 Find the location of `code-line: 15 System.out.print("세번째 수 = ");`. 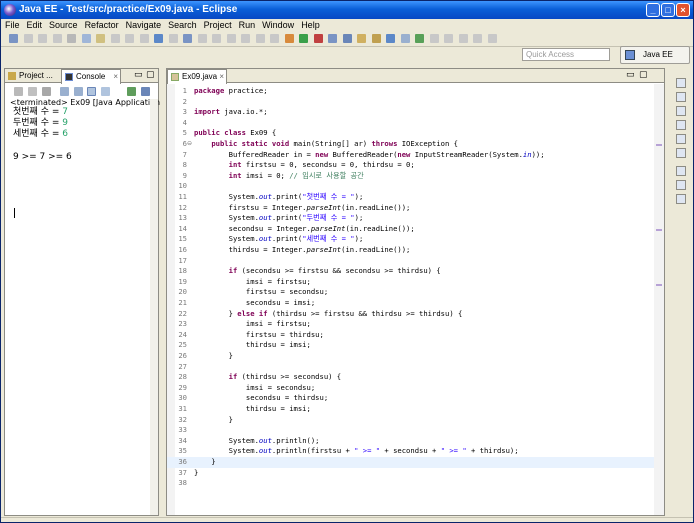

code-line: 15 System.out.print("세번째 수 = "); is located at coordinates (415, 239).